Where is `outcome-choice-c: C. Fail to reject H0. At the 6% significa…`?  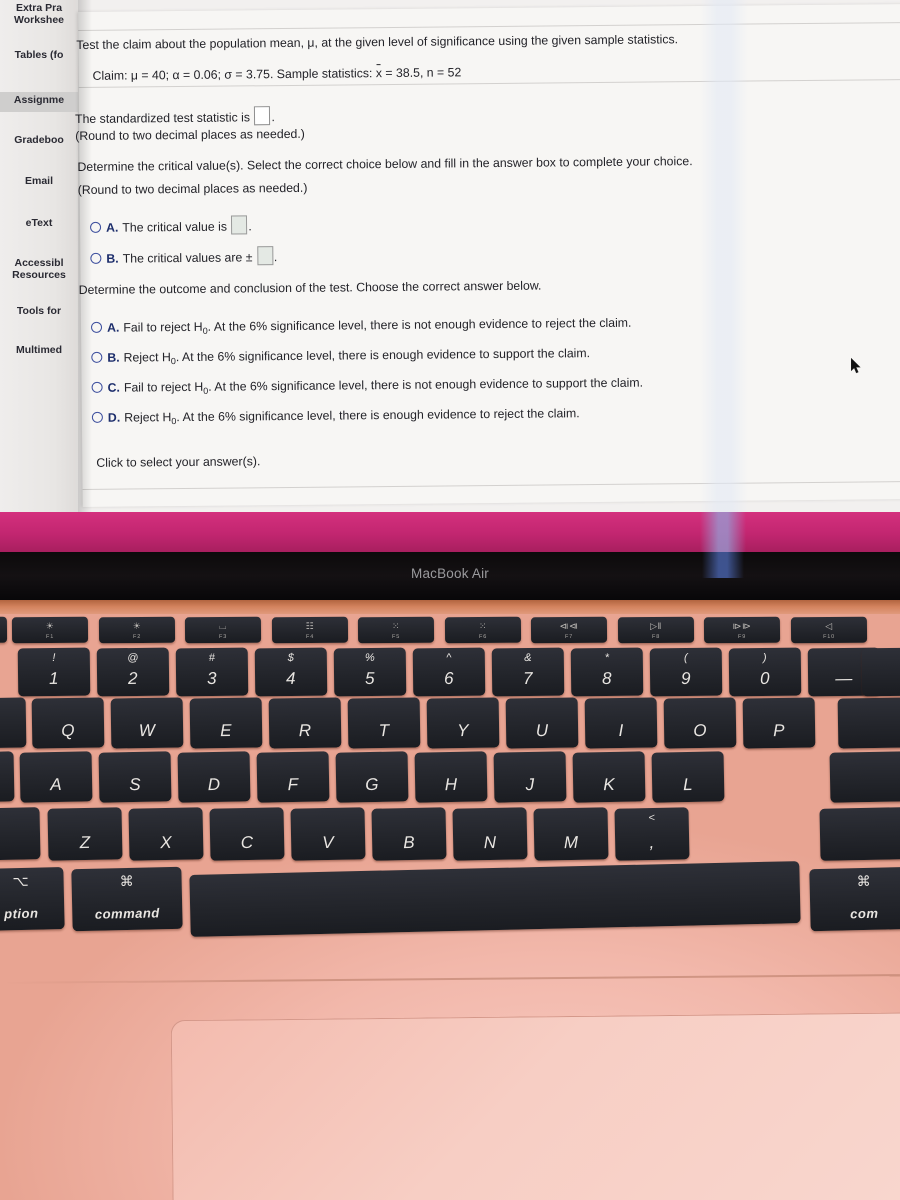
outcome-choice-c: C. Fail to reject H0. At the 6% significa… is located at coordinates (367, 387).